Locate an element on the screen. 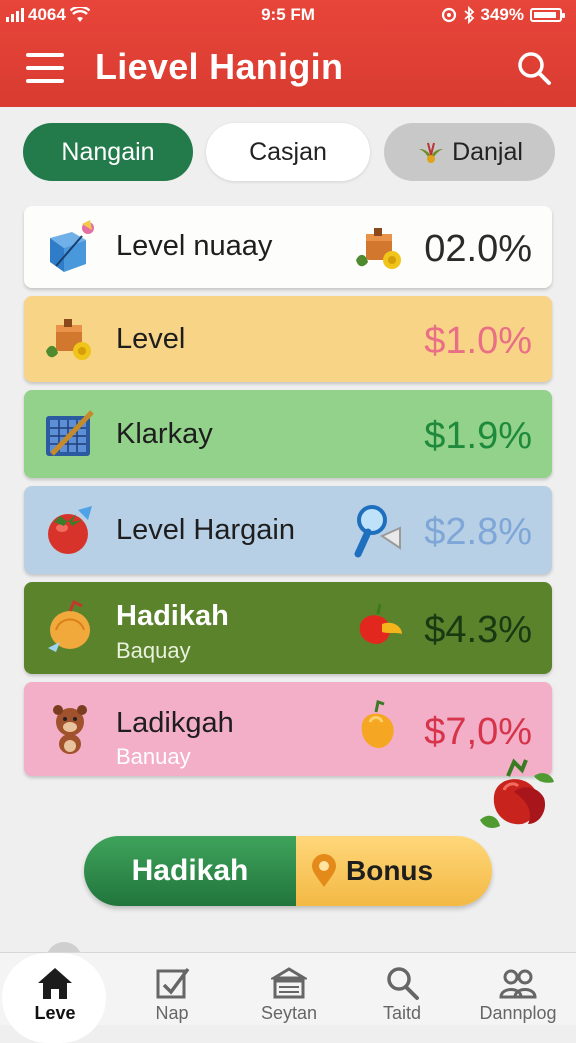  people-icon is located at coordinates (518, 984).